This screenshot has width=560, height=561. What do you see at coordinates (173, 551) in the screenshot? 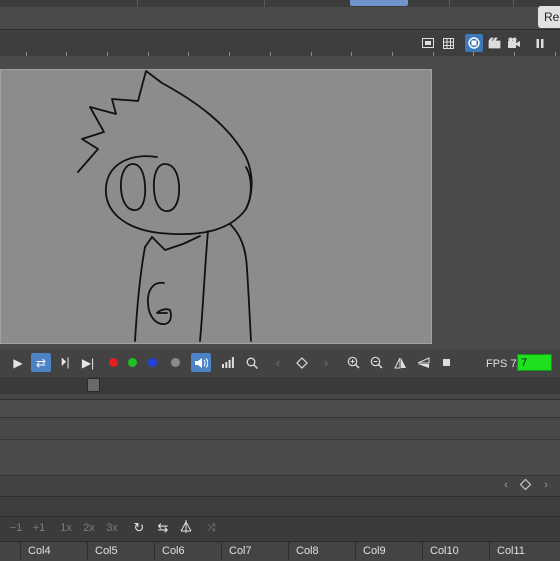
I see `column-header-col6: Col6` at bounding box center [173, 551].